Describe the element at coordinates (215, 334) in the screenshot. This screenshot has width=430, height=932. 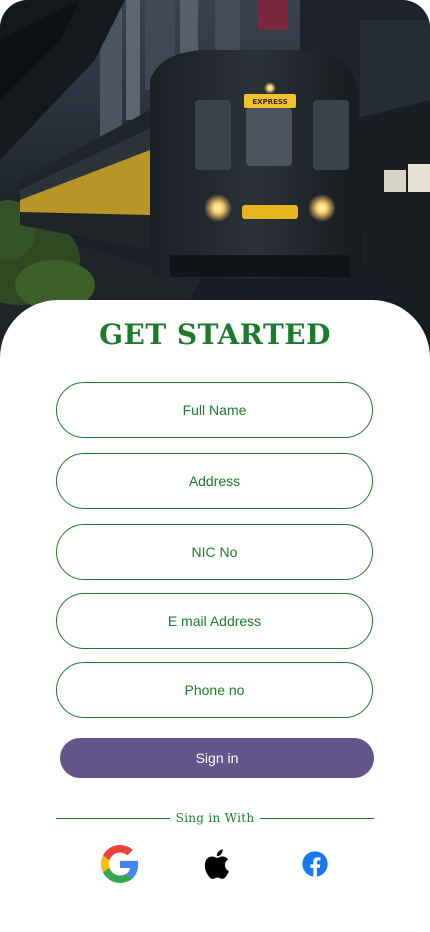
I see `page-title: GET STARTED` at that location.